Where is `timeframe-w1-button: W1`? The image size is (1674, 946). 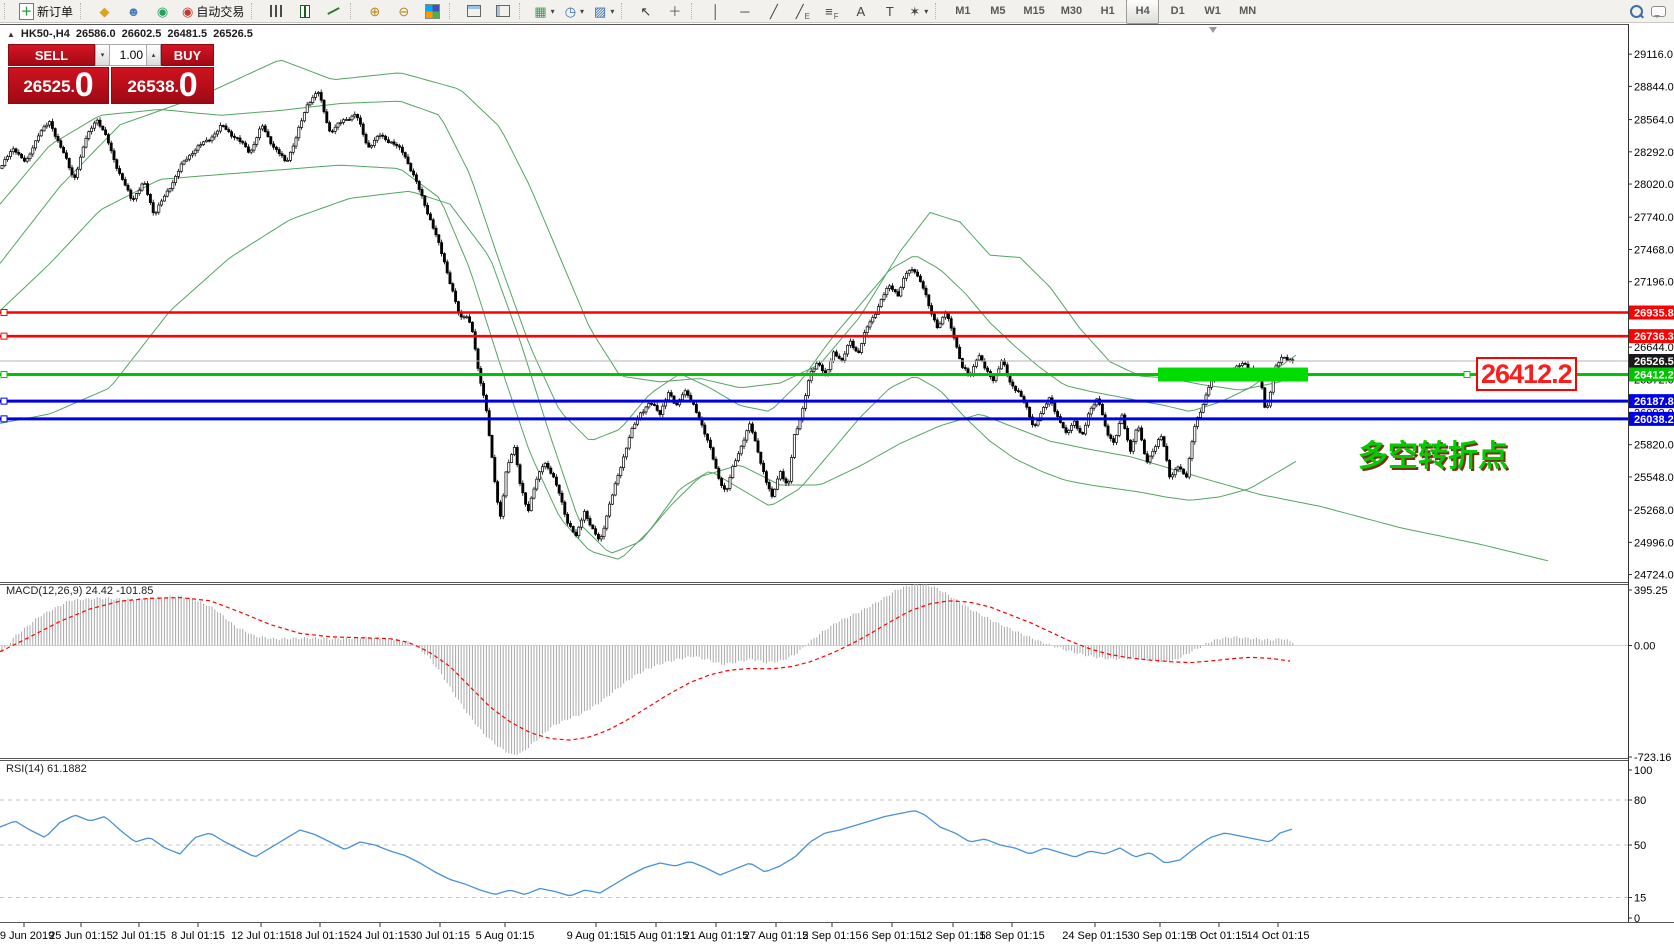 timeframe-w1-button: W1 is located at coordinates (1212, 12).